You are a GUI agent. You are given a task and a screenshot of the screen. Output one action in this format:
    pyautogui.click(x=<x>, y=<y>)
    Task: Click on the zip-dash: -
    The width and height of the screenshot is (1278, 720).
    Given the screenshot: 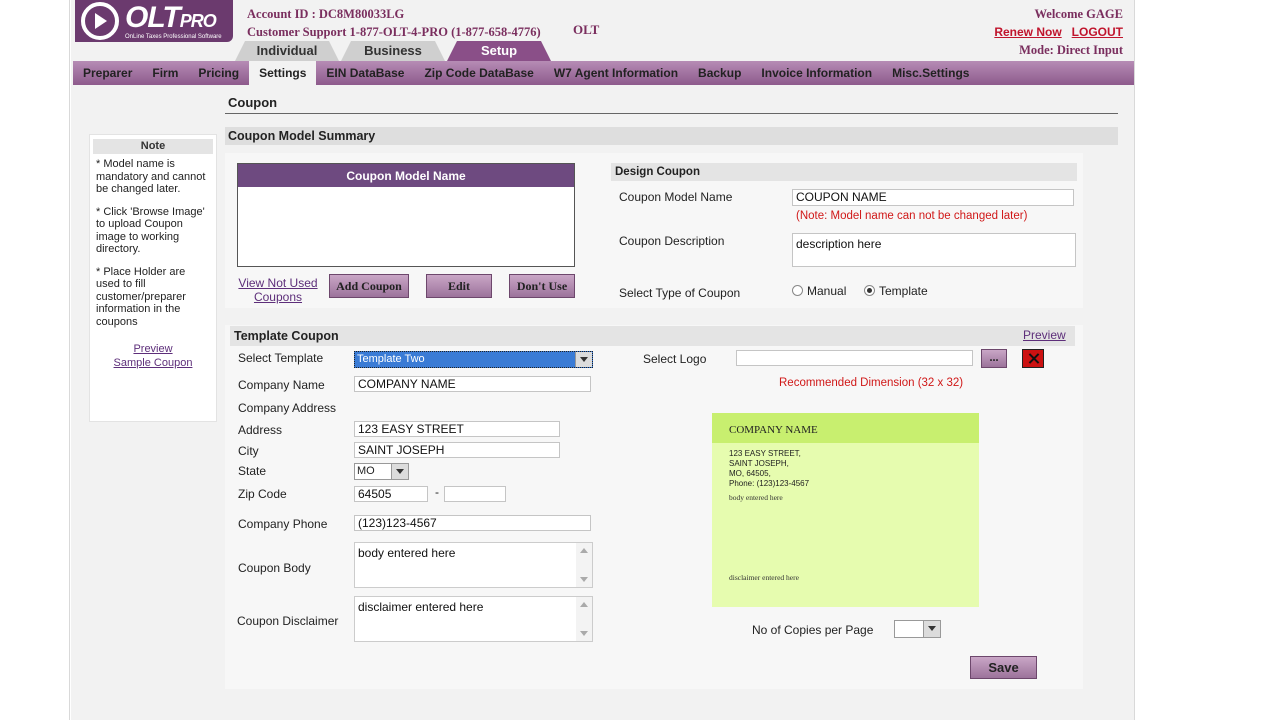 What is the action you would take?
    pyautogui.click(x=437, y=492)
    